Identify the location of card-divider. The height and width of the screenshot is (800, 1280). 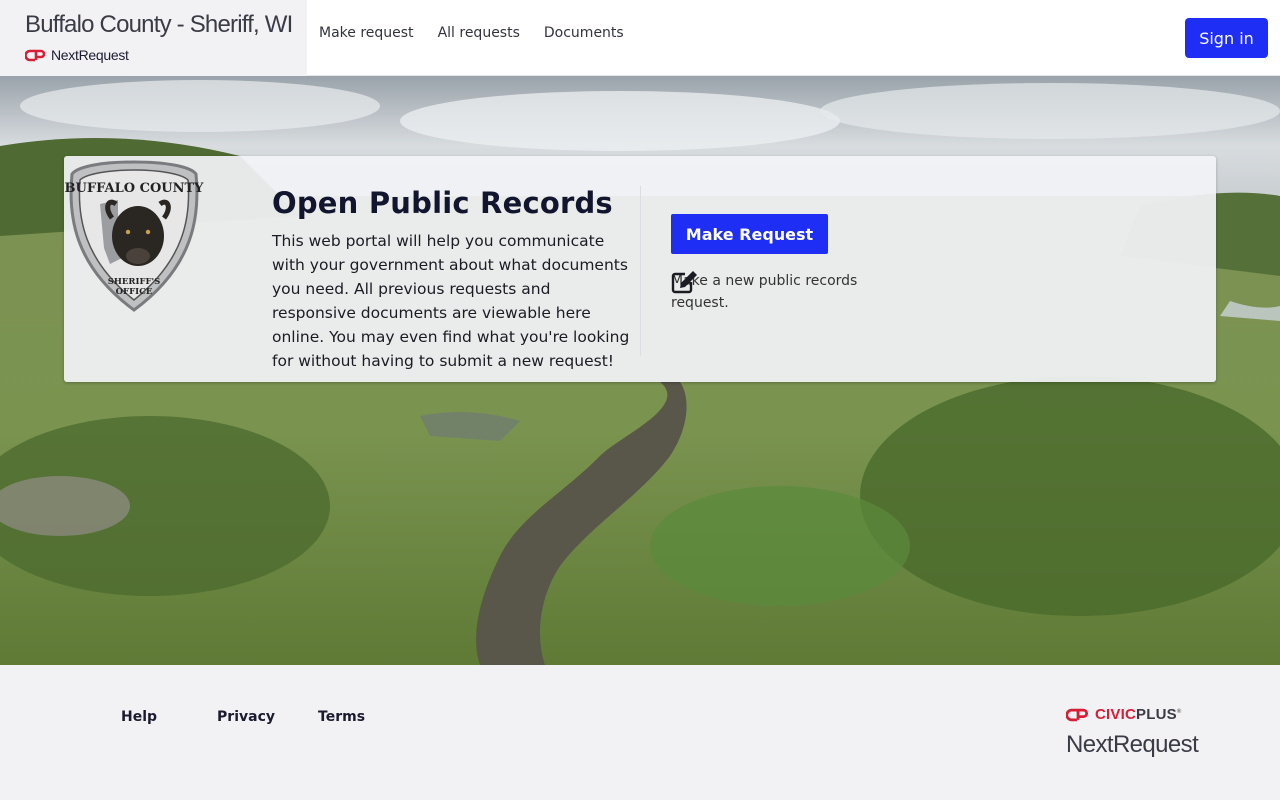
(640, 271).